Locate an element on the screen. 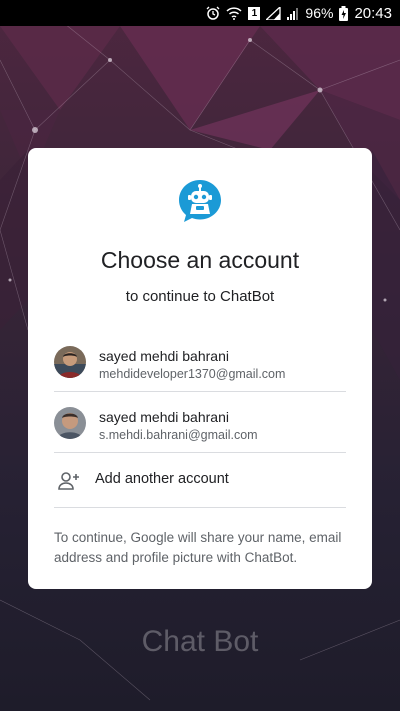 This screenshot has width=400, height=711. signal-1-icon is located at coordinates (274, 13).